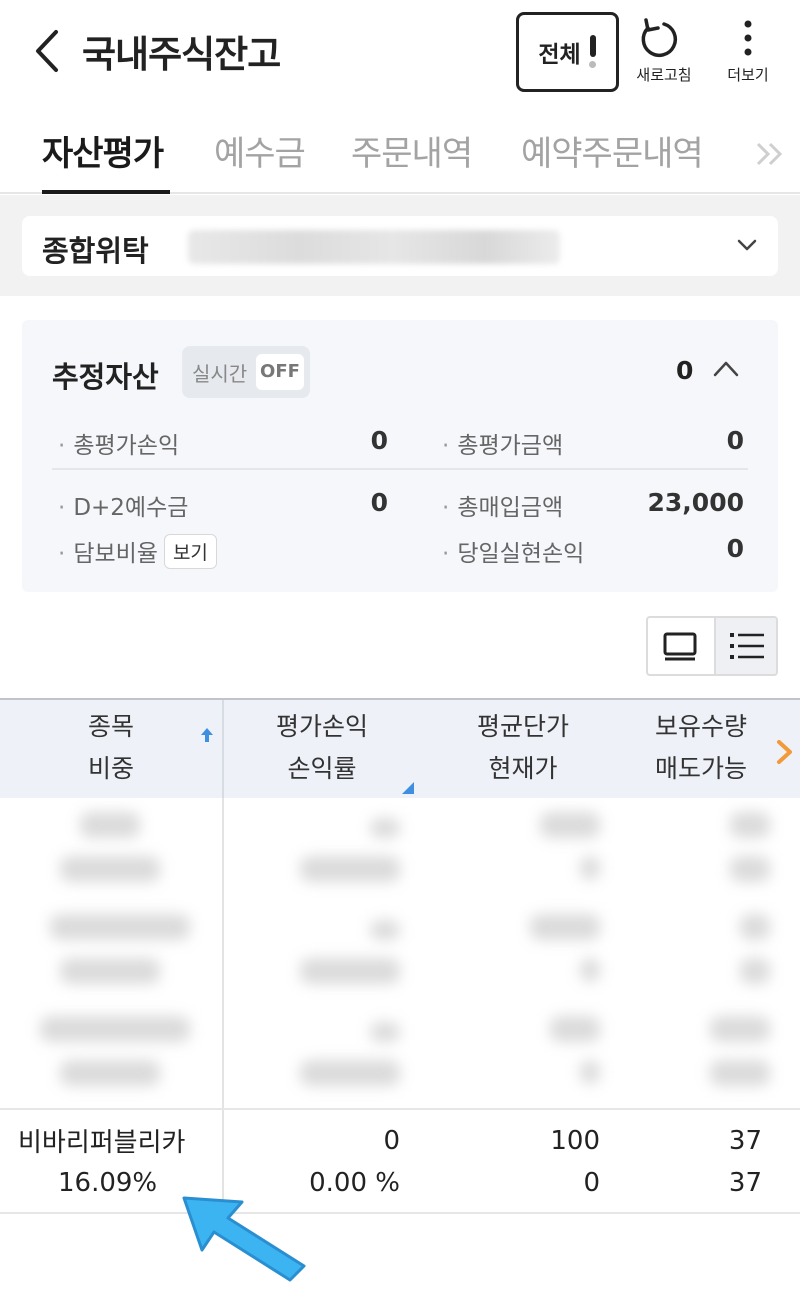 This screenshot has width=800, height=1289. I want to click on header-col-pl: 평가손익 손익률, so click(322, 748).